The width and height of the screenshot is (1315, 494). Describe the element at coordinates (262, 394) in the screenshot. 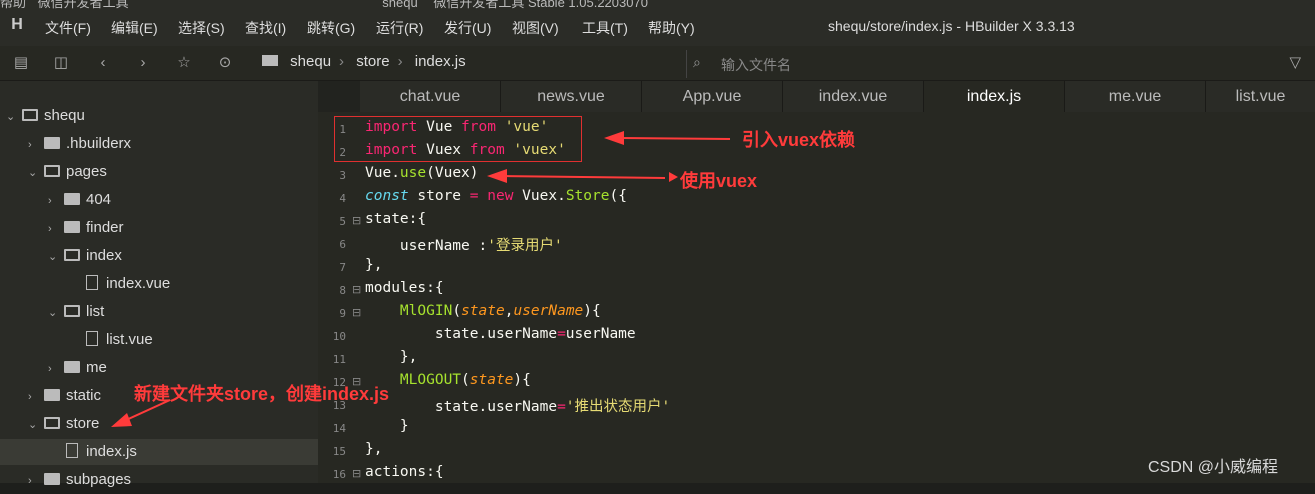

I see `annotation-new-store: 新建文件夹store，创建index.js` at that location.